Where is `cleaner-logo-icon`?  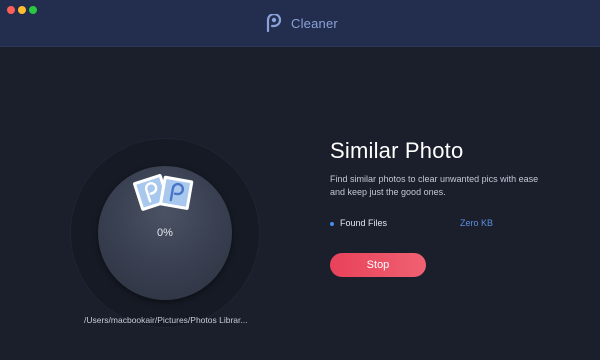 cleaner-logo-icon is located at coordinates (274, 23).